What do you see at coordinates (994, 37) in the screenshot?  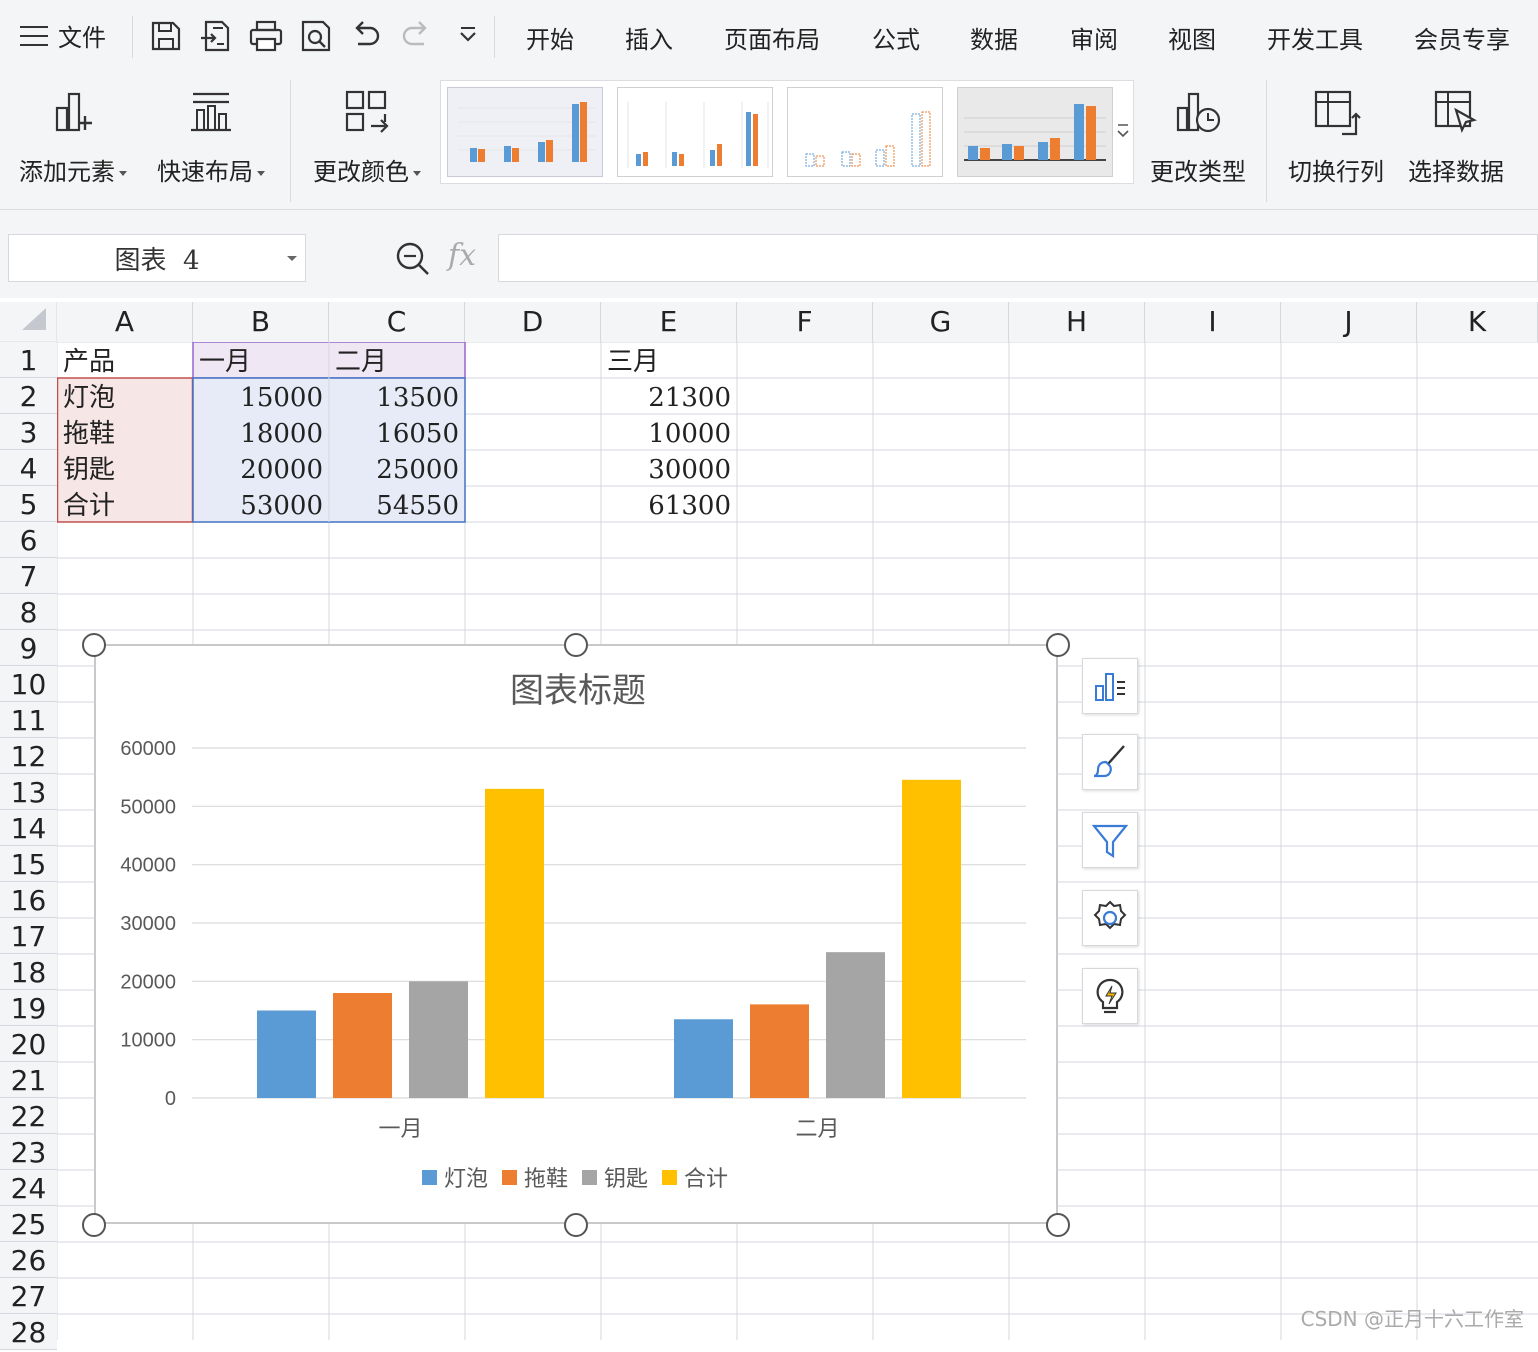 I see `tab-data: 数据` at bounding box center [994, 37].